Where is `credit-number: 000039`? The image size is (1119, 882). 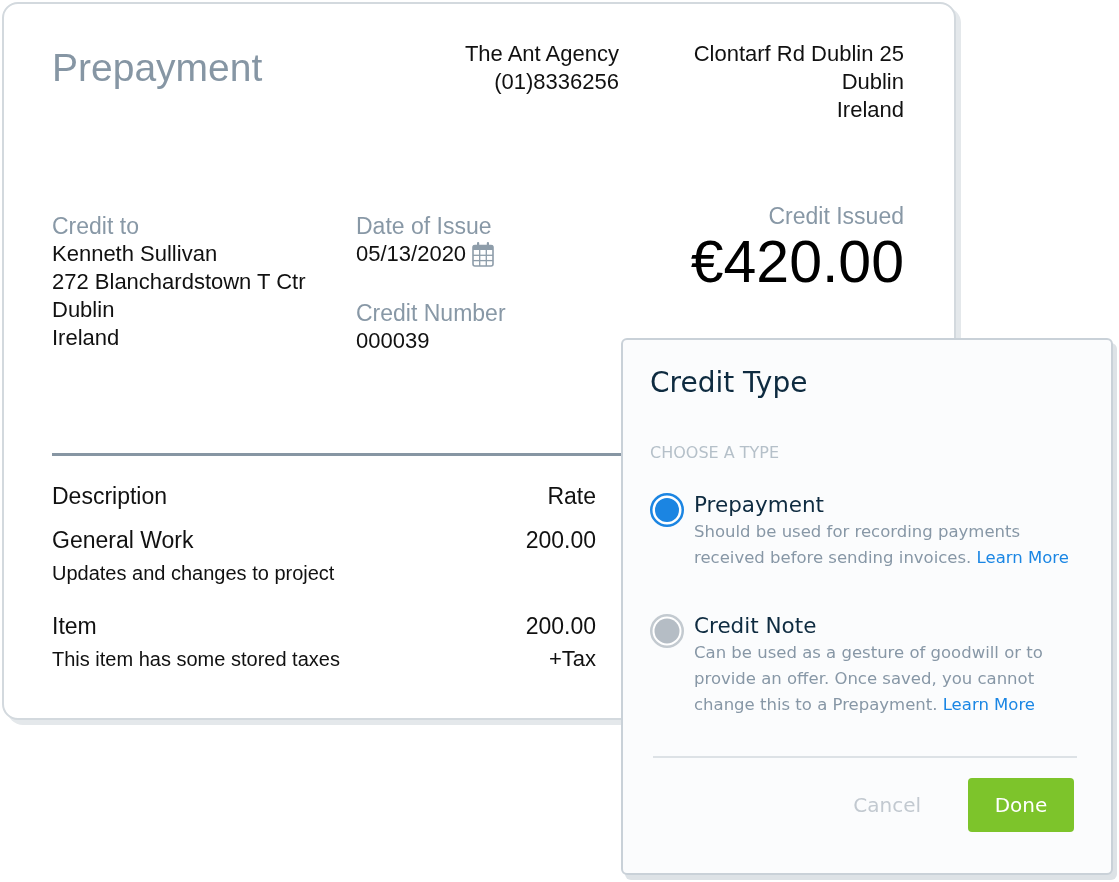
credit-number: 000039 is located at coordinates (393, 341).